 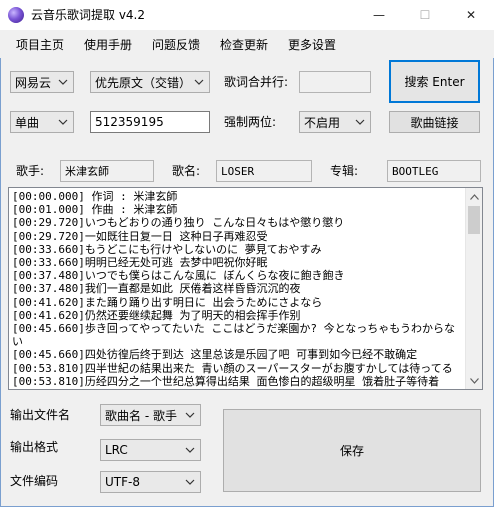 What do you see at coordinates (474, 220) in the screenshot?
I see `scroll-thumb` at bounding box center [474, 220].